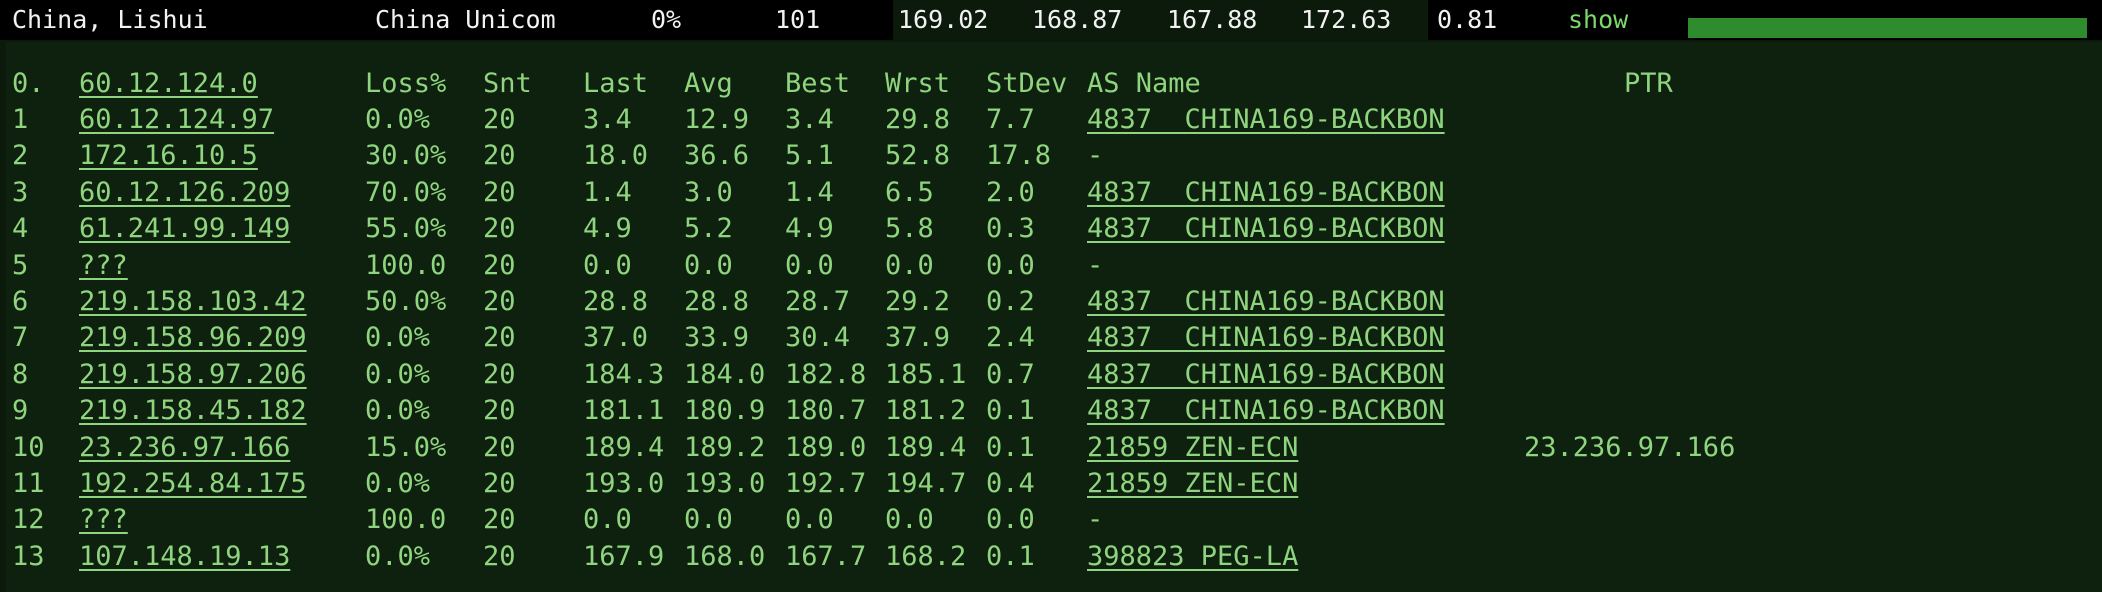 This screenshot has width=2102, height=592. Describe the element at coordinates (809, 156) in the screenshot. I see `best-cell: 5.1` at that location.